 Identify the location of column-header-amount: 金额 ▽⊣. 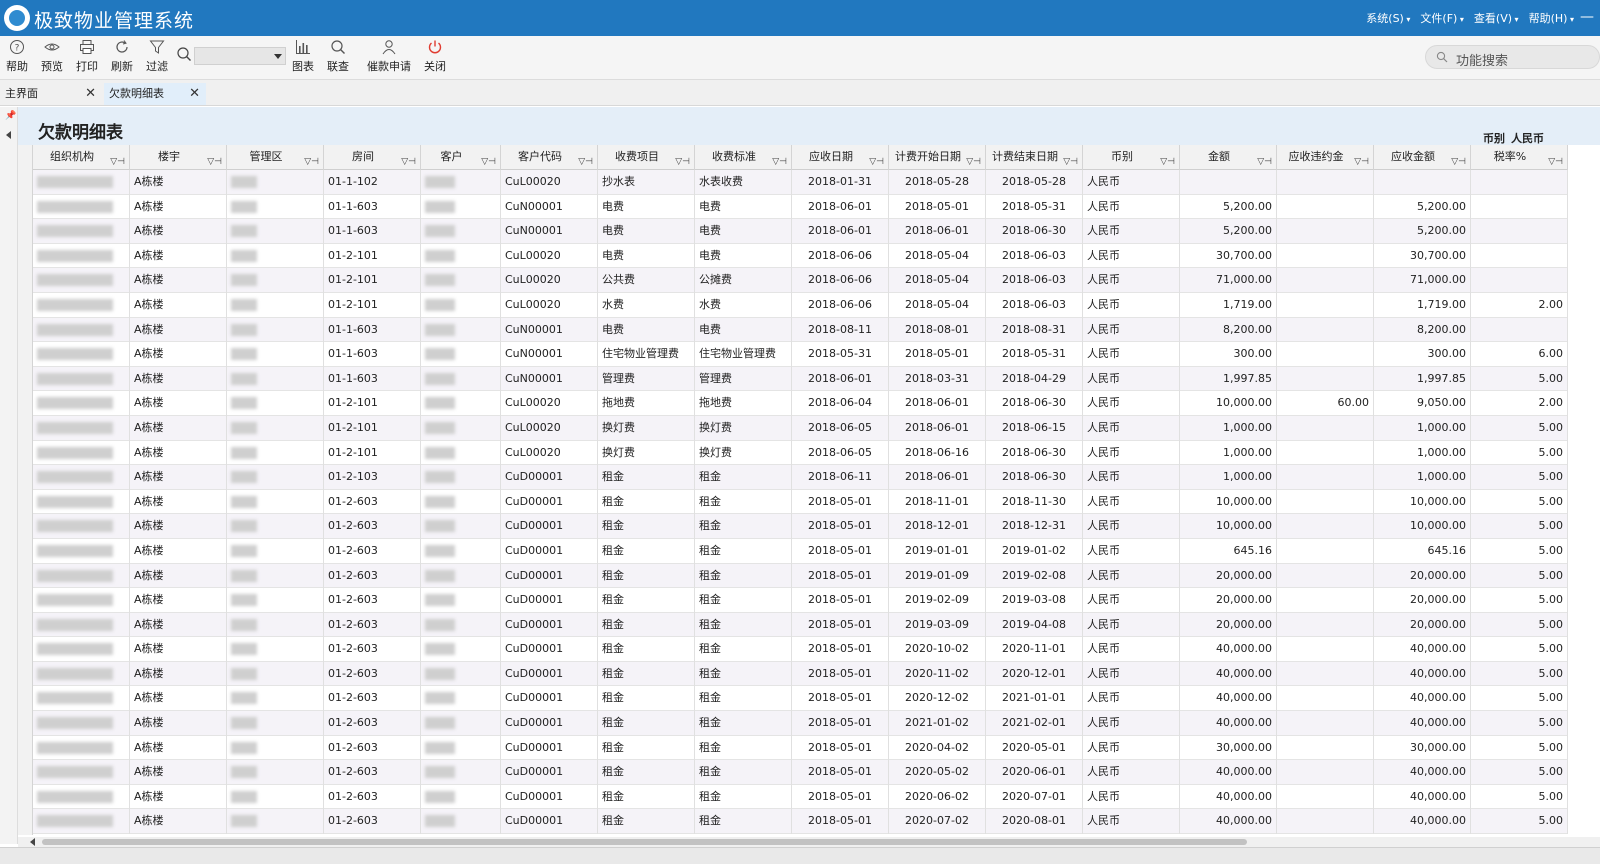
(1228, 157).